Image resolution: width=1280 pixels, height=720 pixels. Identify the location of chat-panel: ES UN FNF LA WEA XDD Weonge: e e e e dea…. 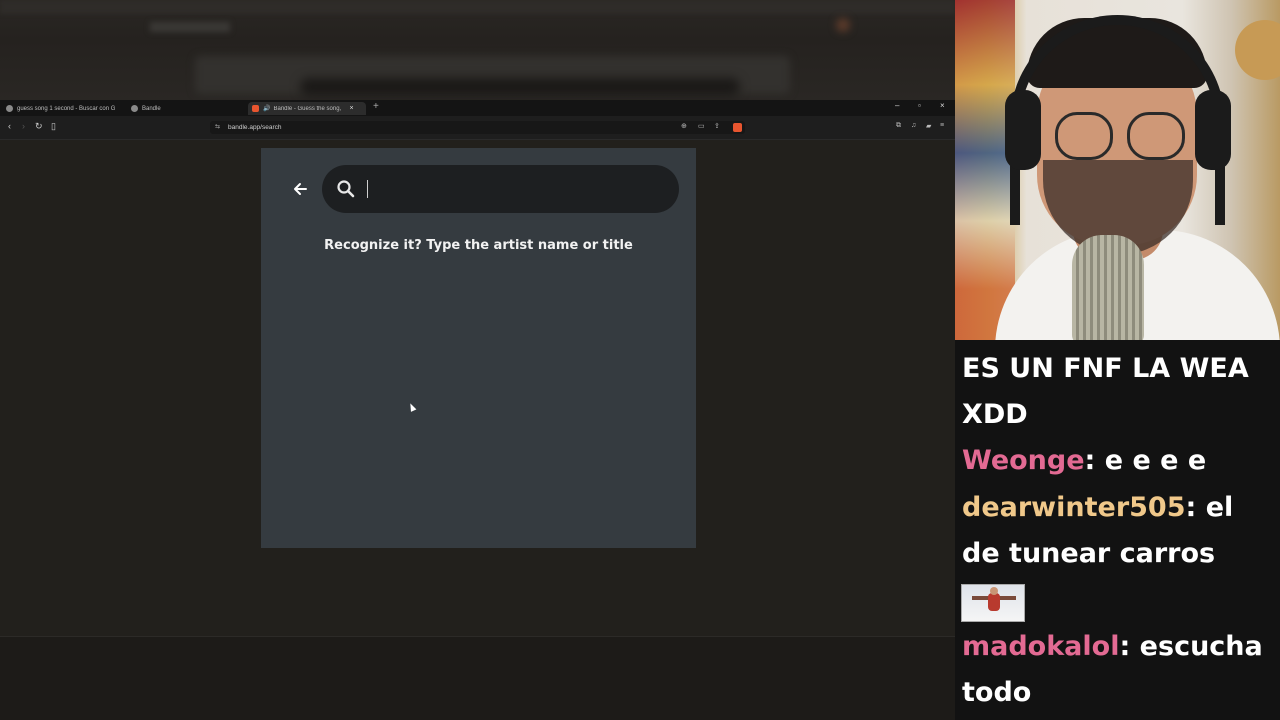
(1117, 530).